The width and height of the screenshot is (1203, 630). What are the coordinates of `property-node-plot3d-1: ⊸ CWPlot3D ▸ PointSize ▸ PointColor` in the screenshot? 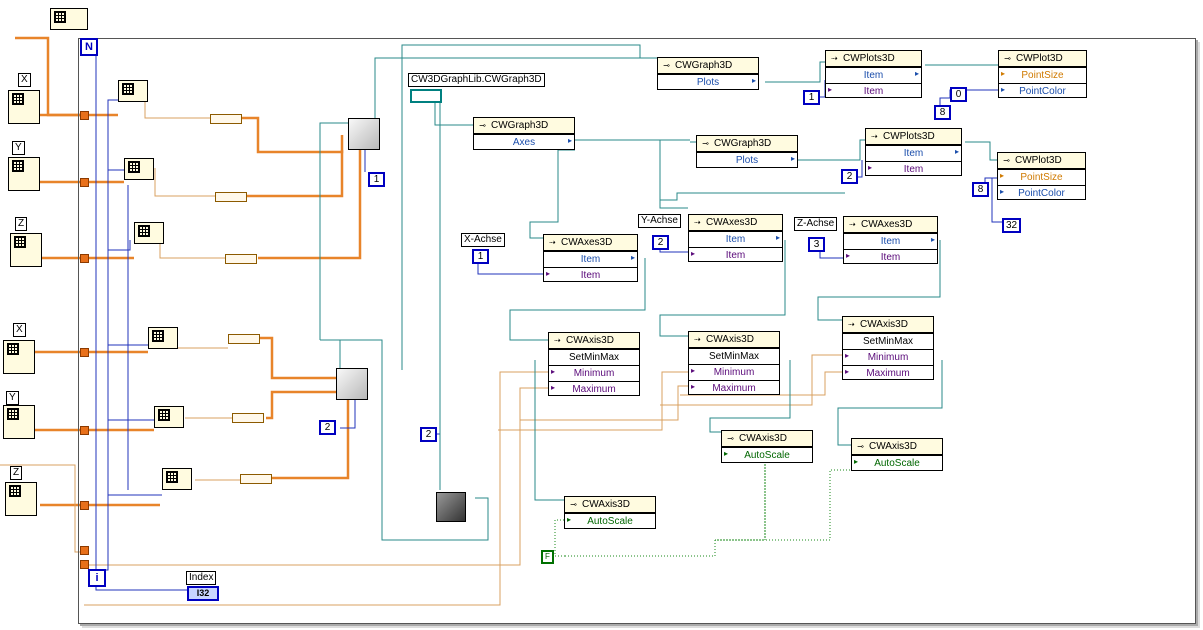 It's located at (1042, 74).